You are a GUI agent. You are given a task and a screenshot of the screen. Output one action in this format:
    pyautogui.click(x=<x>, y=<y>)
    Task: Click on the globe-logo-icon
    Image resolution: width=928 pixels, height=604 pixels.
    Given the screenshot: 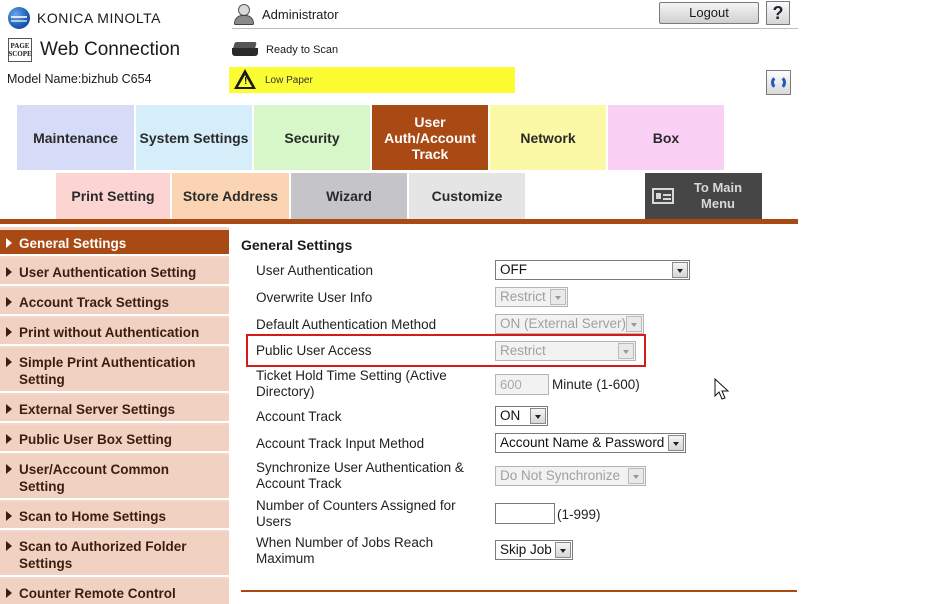 What is the action you would take?
    pyautogui.click(x=19, y=18)
    